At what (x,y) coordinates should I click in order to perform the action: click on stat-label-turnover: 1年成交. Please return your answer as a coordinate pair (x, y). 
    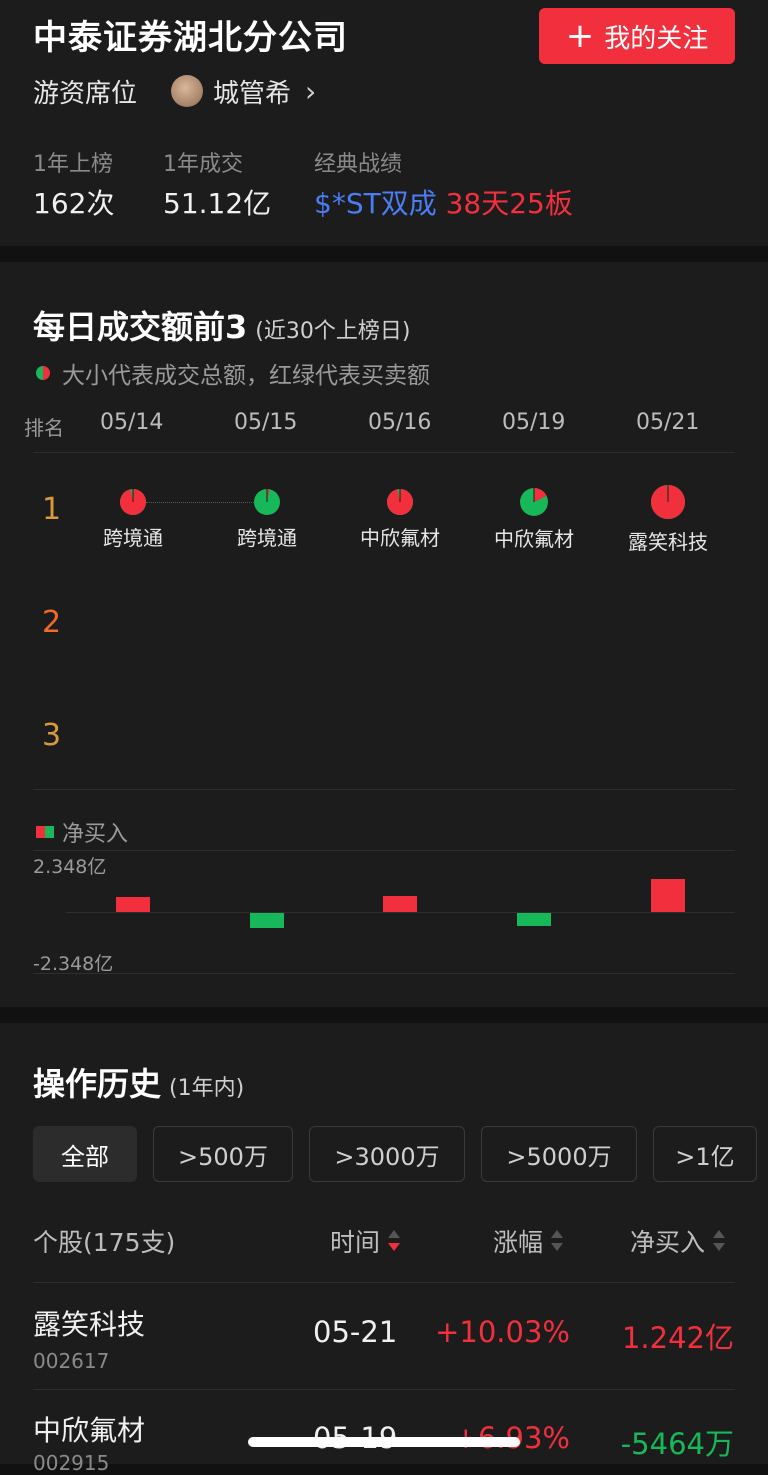
    Looking at the image, I should click on (203, 164).